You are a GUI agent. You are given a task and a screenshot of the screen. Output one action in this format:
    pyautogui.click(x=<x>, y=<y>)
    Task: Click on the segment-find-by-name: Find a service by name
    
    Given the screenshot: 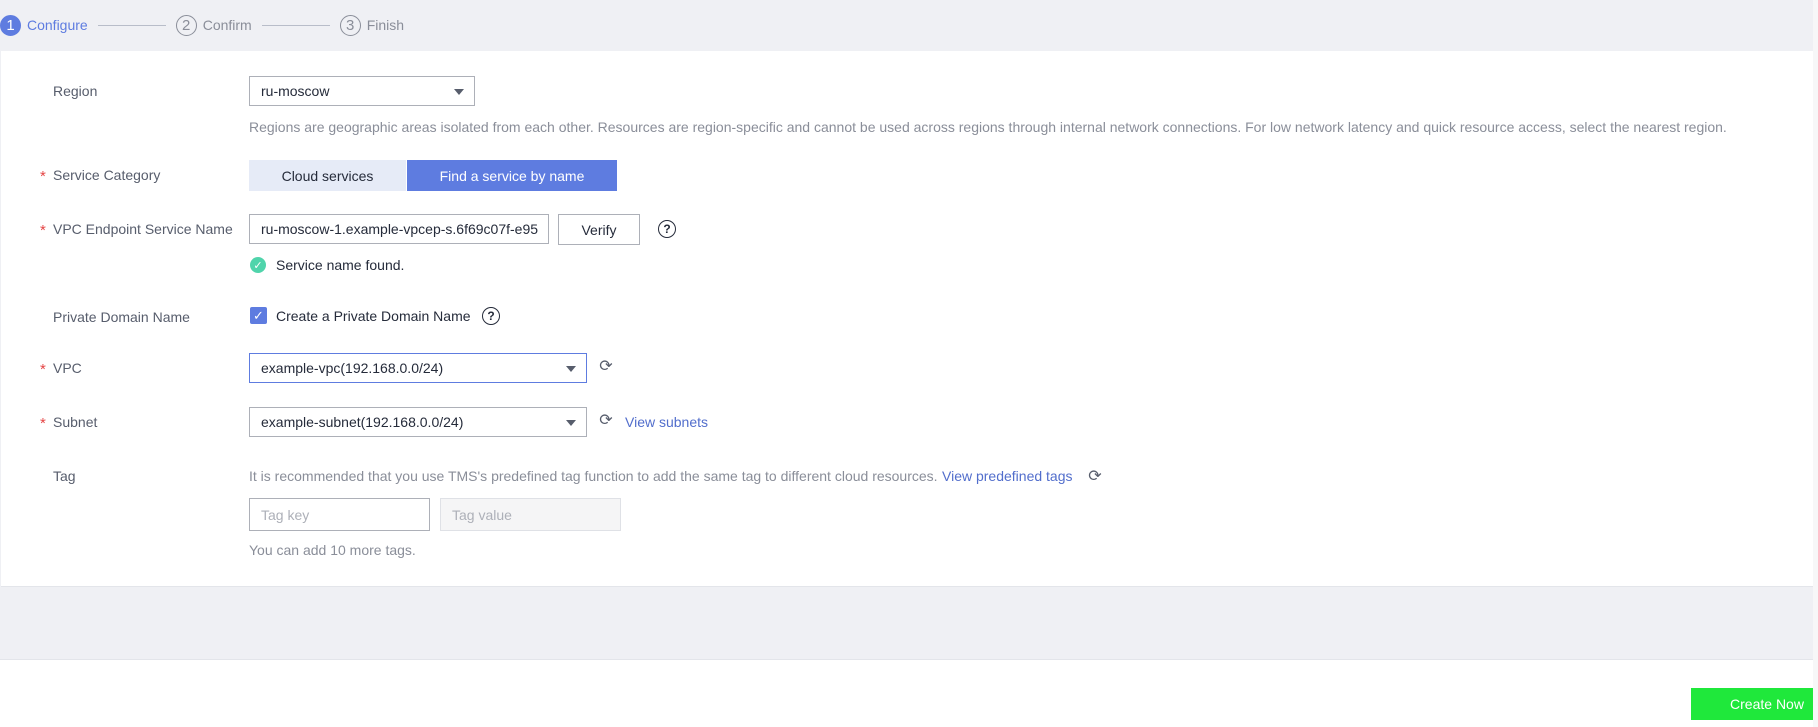 What is the action you would take?
    pyautogui.click(x=512, y=175)
    